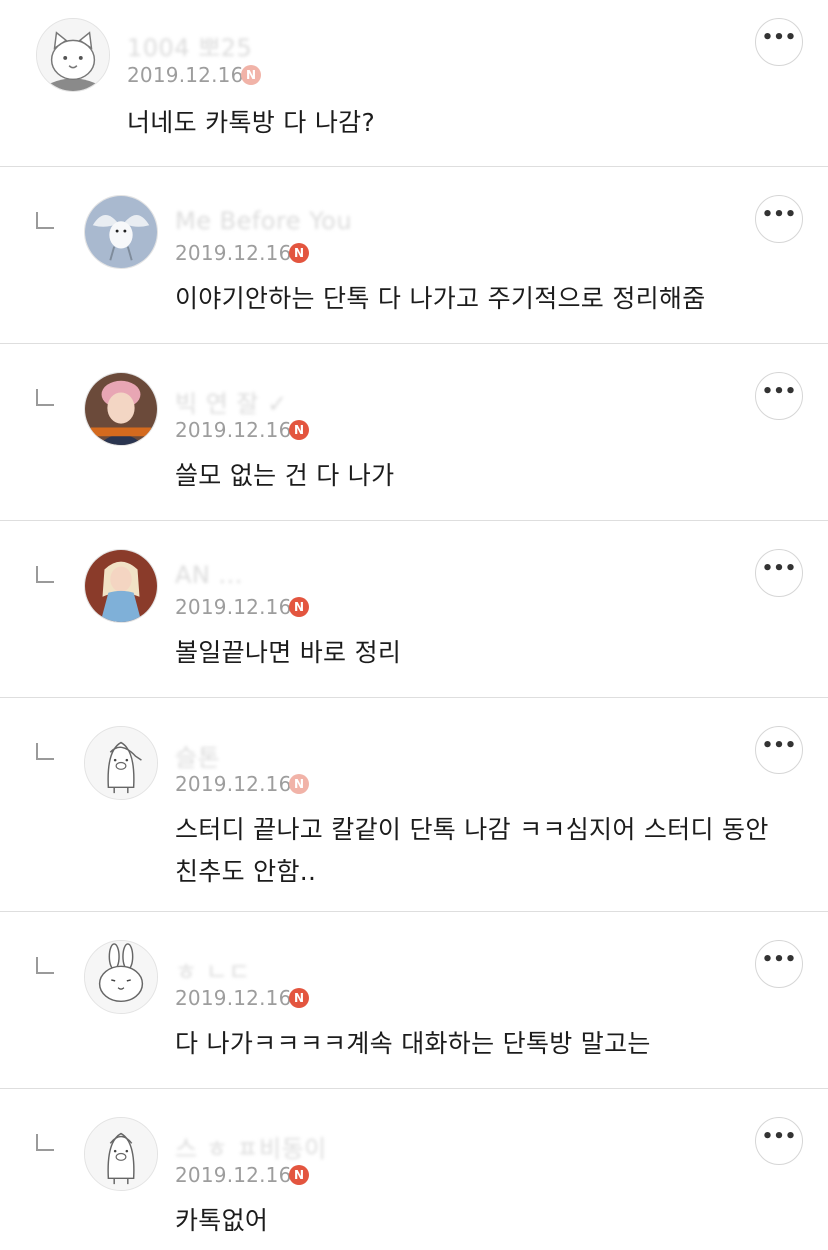 The height and width of the screenshot is (1250, 828). I want to click on comment-text: 이야기안하는 단톡 다 나가고 주기적으로 정리해줌, so click(440, 299).